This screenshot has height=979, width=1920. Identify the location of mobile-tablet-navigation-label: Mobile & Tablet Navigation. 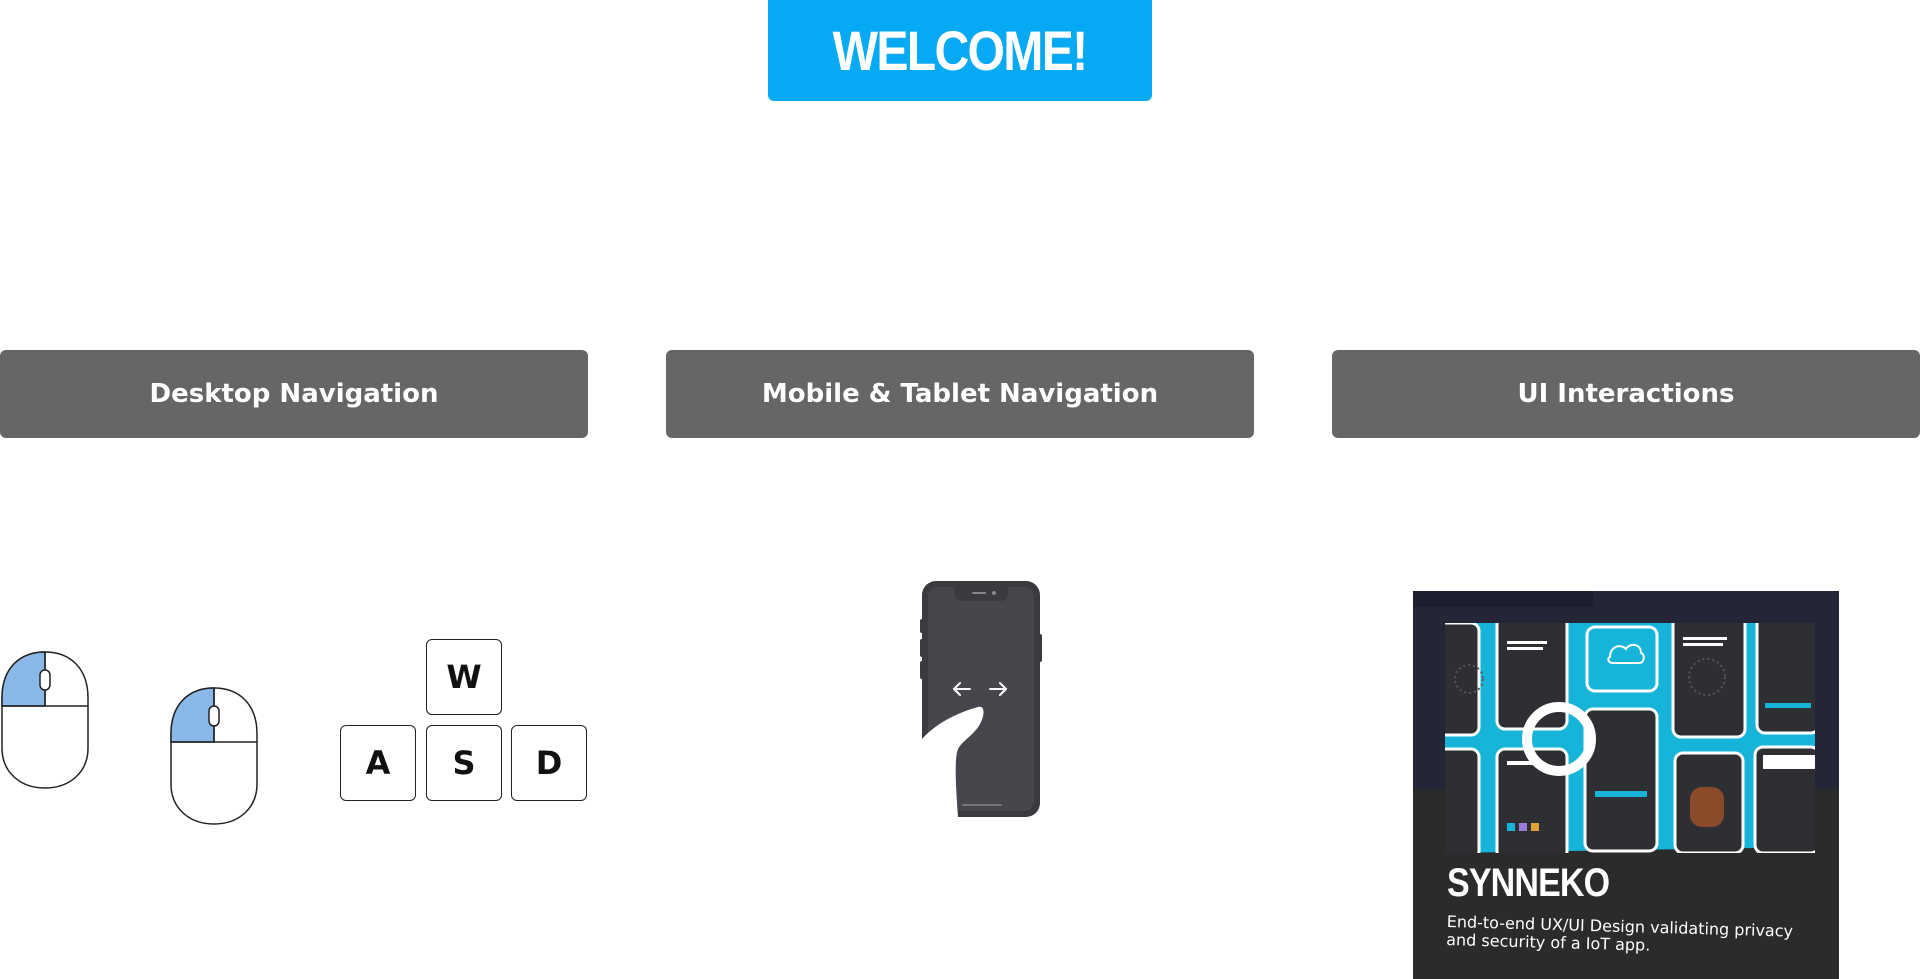
(960, 394).